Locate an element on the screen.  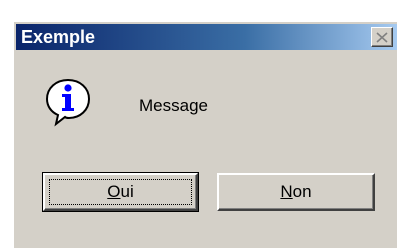
oui-button-label: Oui is located at coordinates (120, 191).